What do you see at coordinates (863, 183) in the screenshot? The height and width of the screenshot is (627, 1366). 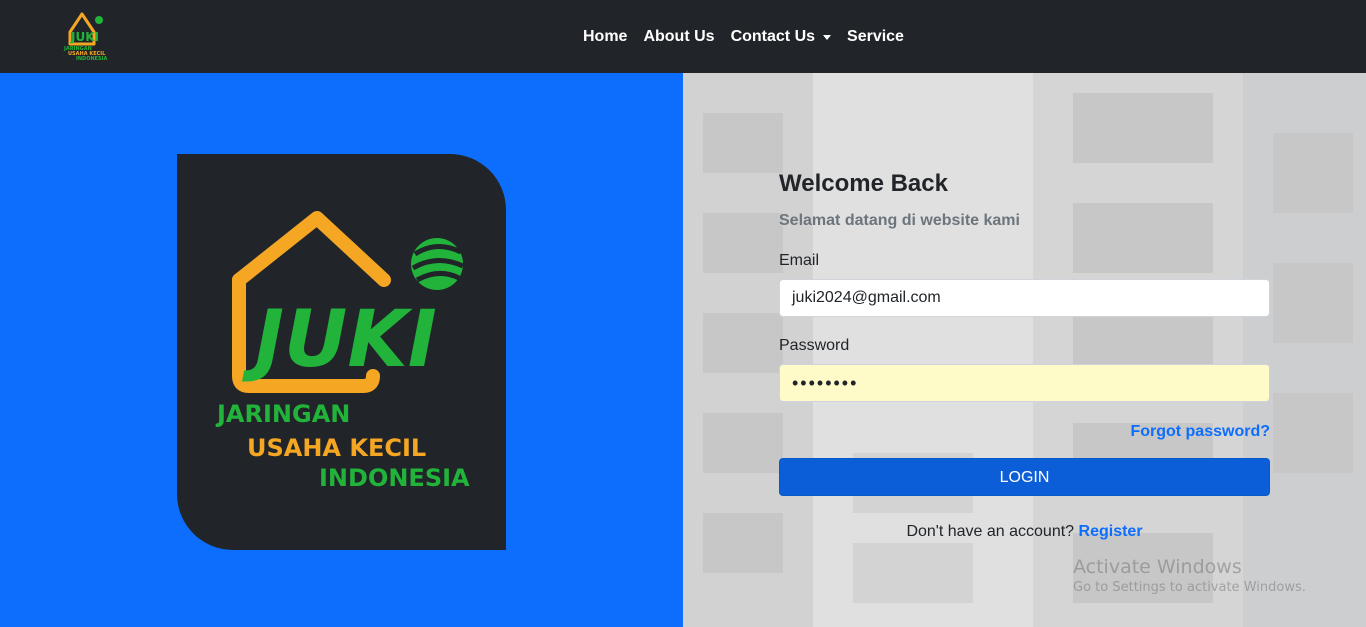 I see `login-title: Welcome Back` at bounding box center [863, 183].